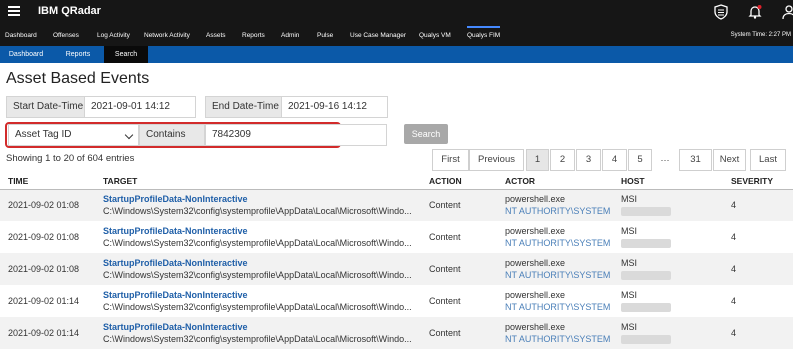  What do you see at coordinates (562, 160) in the screenshot?
I see `page-2-button: 2` at bounding box center [562, 160].